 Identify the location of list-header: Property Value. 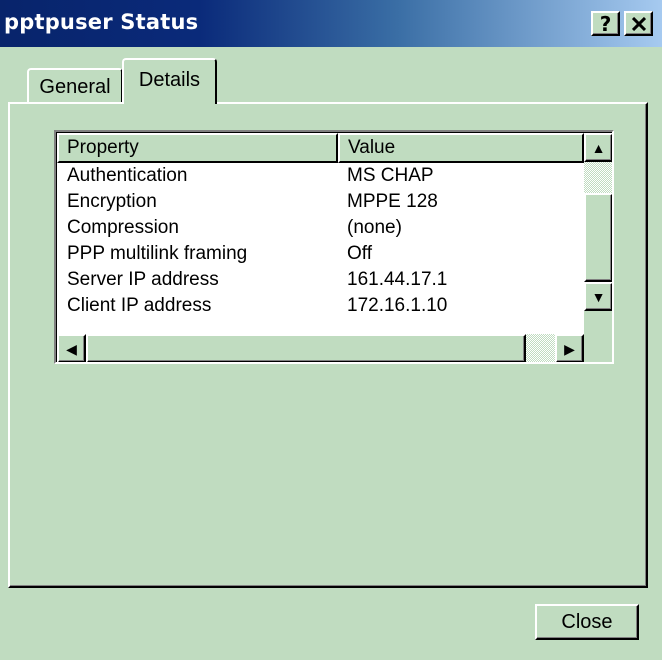
(320, 148).